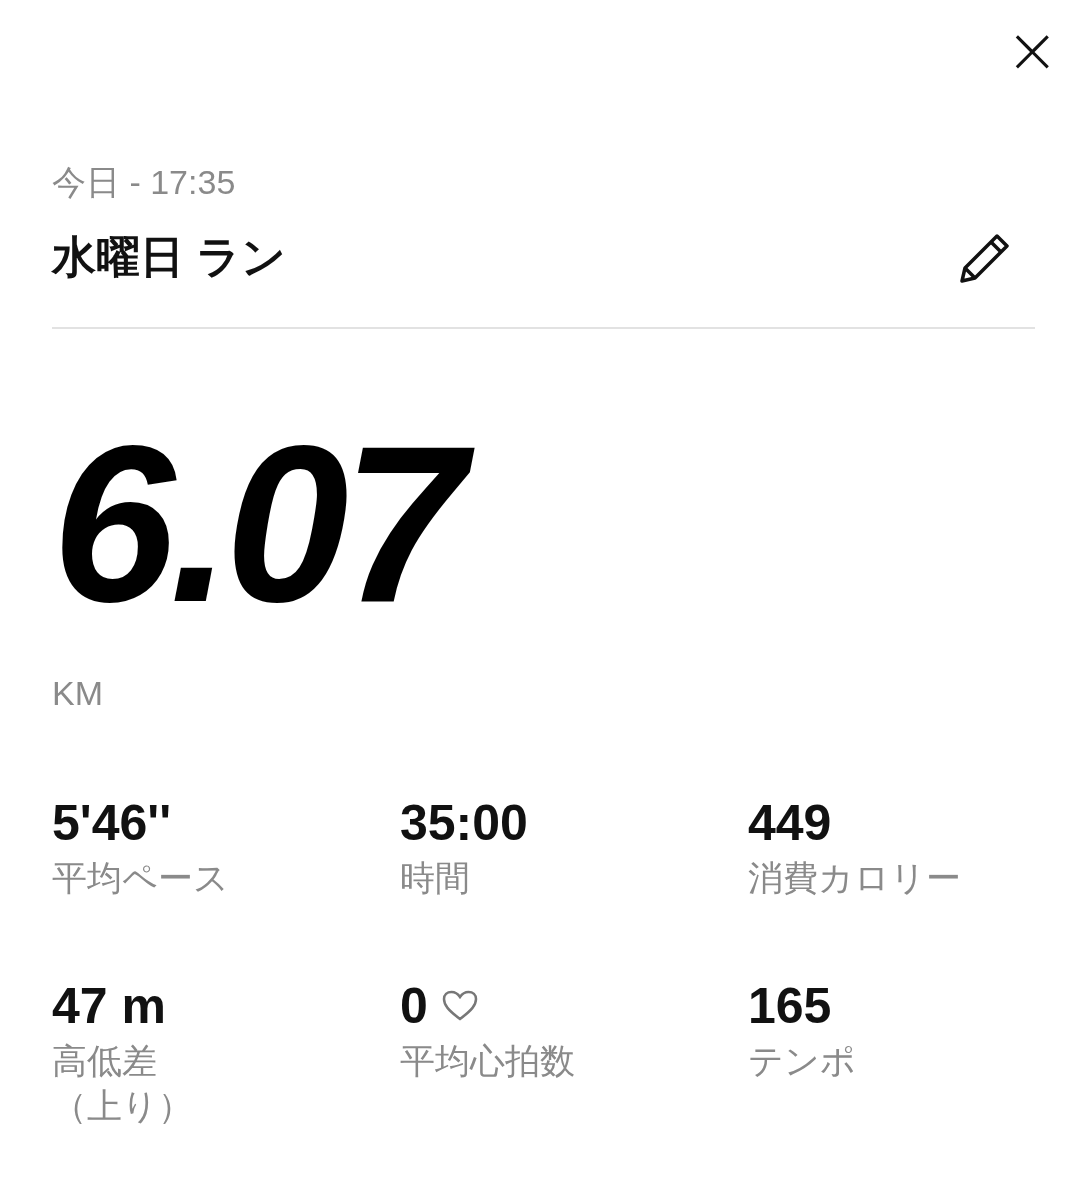 The width and height of the screenshot is (1085, 1200). I want to click on stat-label: 消費カロリー, so click(854, 878).